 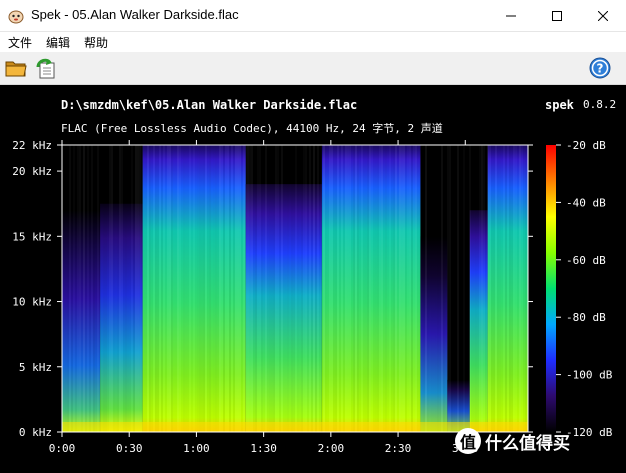 What do you see at coordinates (96, 42) in the screenshot?
I see `menu-help: 帮助` at bounding box center [96, 42].